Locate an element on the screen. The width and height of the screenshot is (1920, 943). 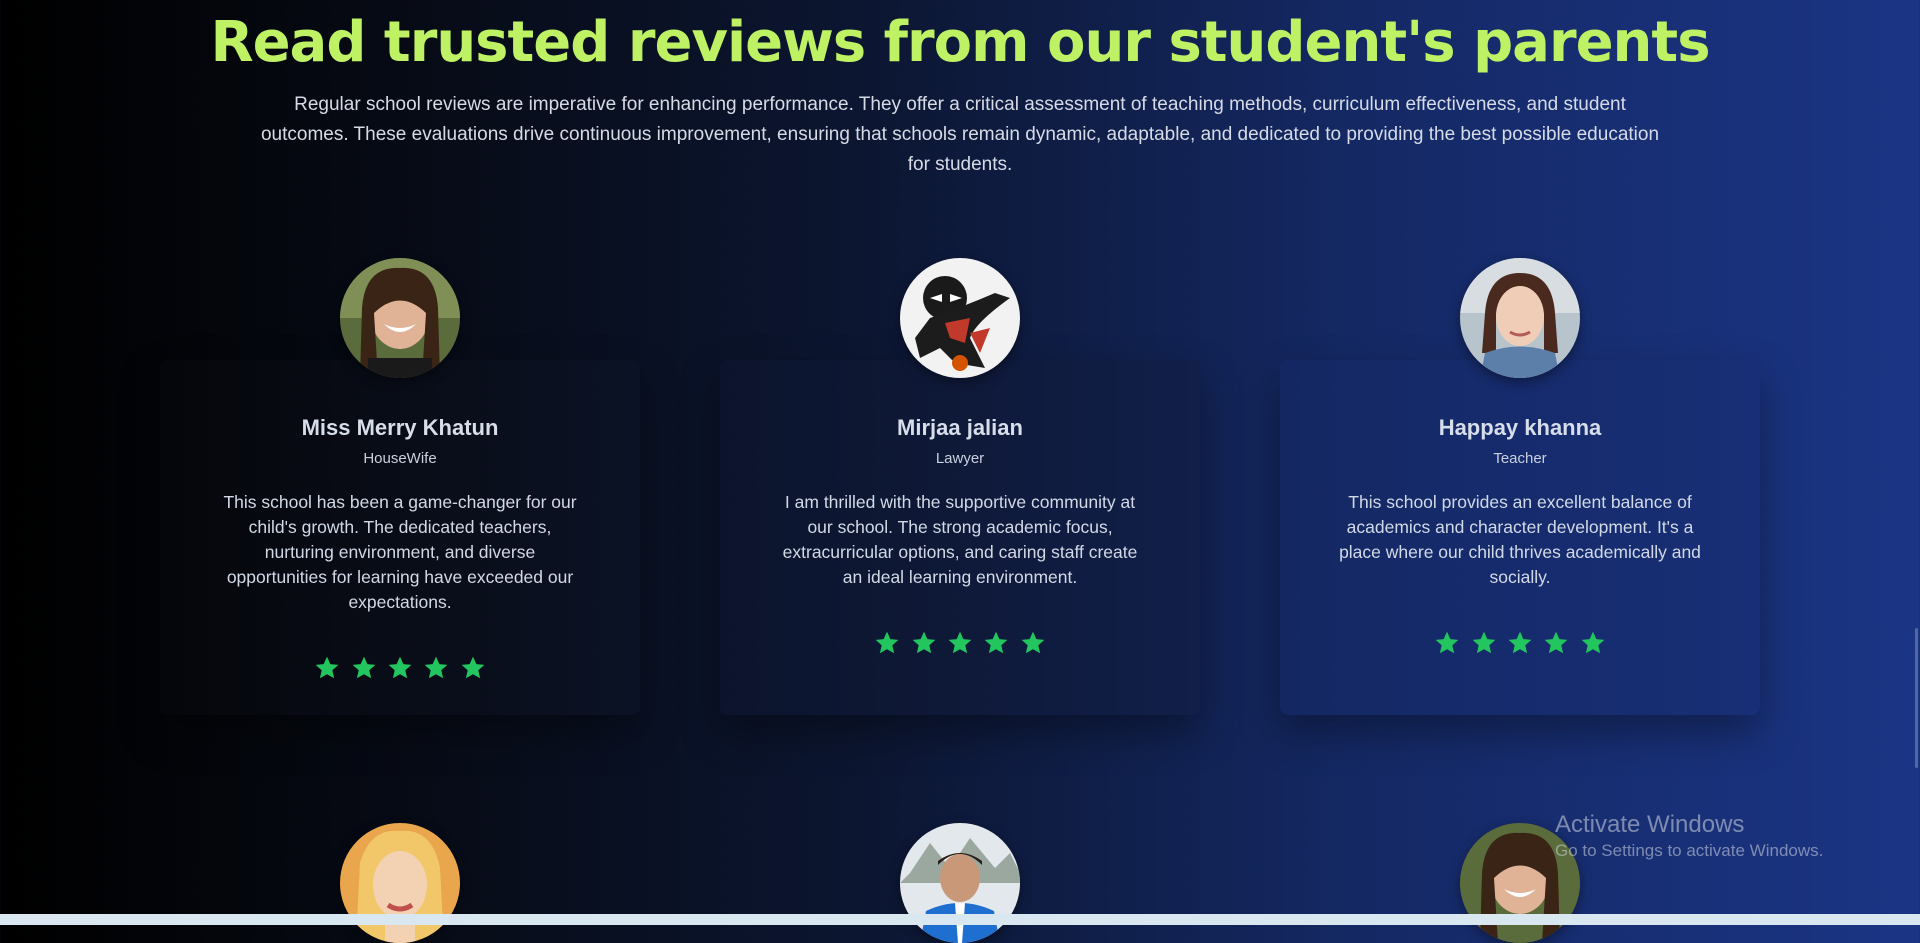
reviewer-role: HouseWife is located at coordinates (400, 458).